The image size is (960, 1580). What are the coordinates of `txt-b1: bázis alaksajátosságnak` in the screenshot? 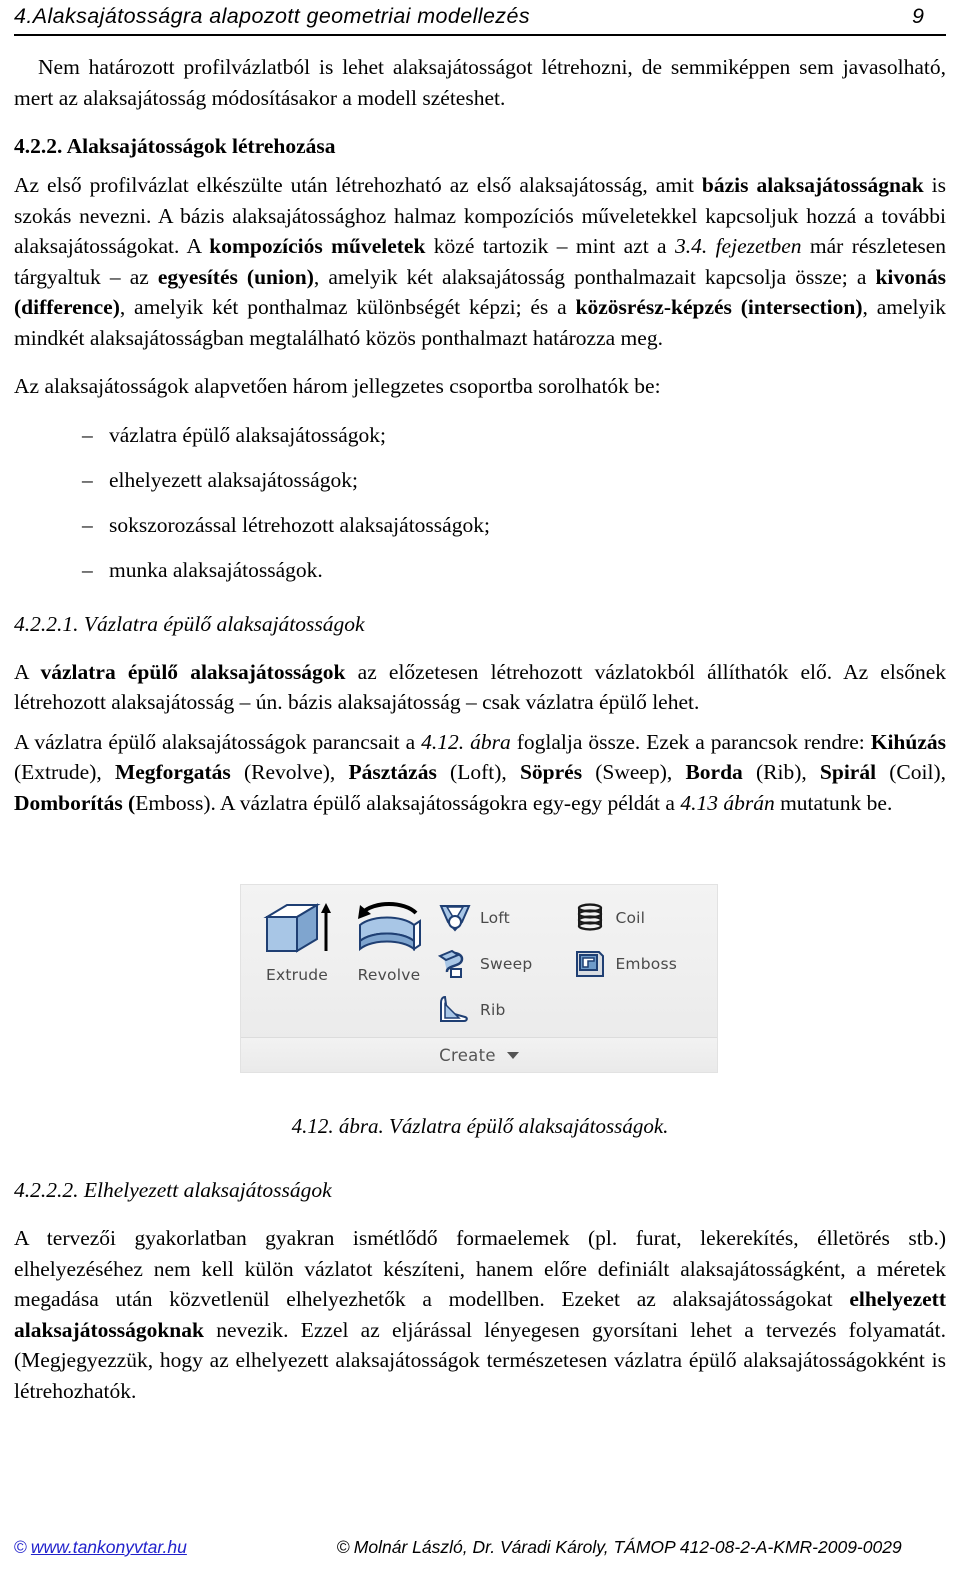 It's located at (812, 185).